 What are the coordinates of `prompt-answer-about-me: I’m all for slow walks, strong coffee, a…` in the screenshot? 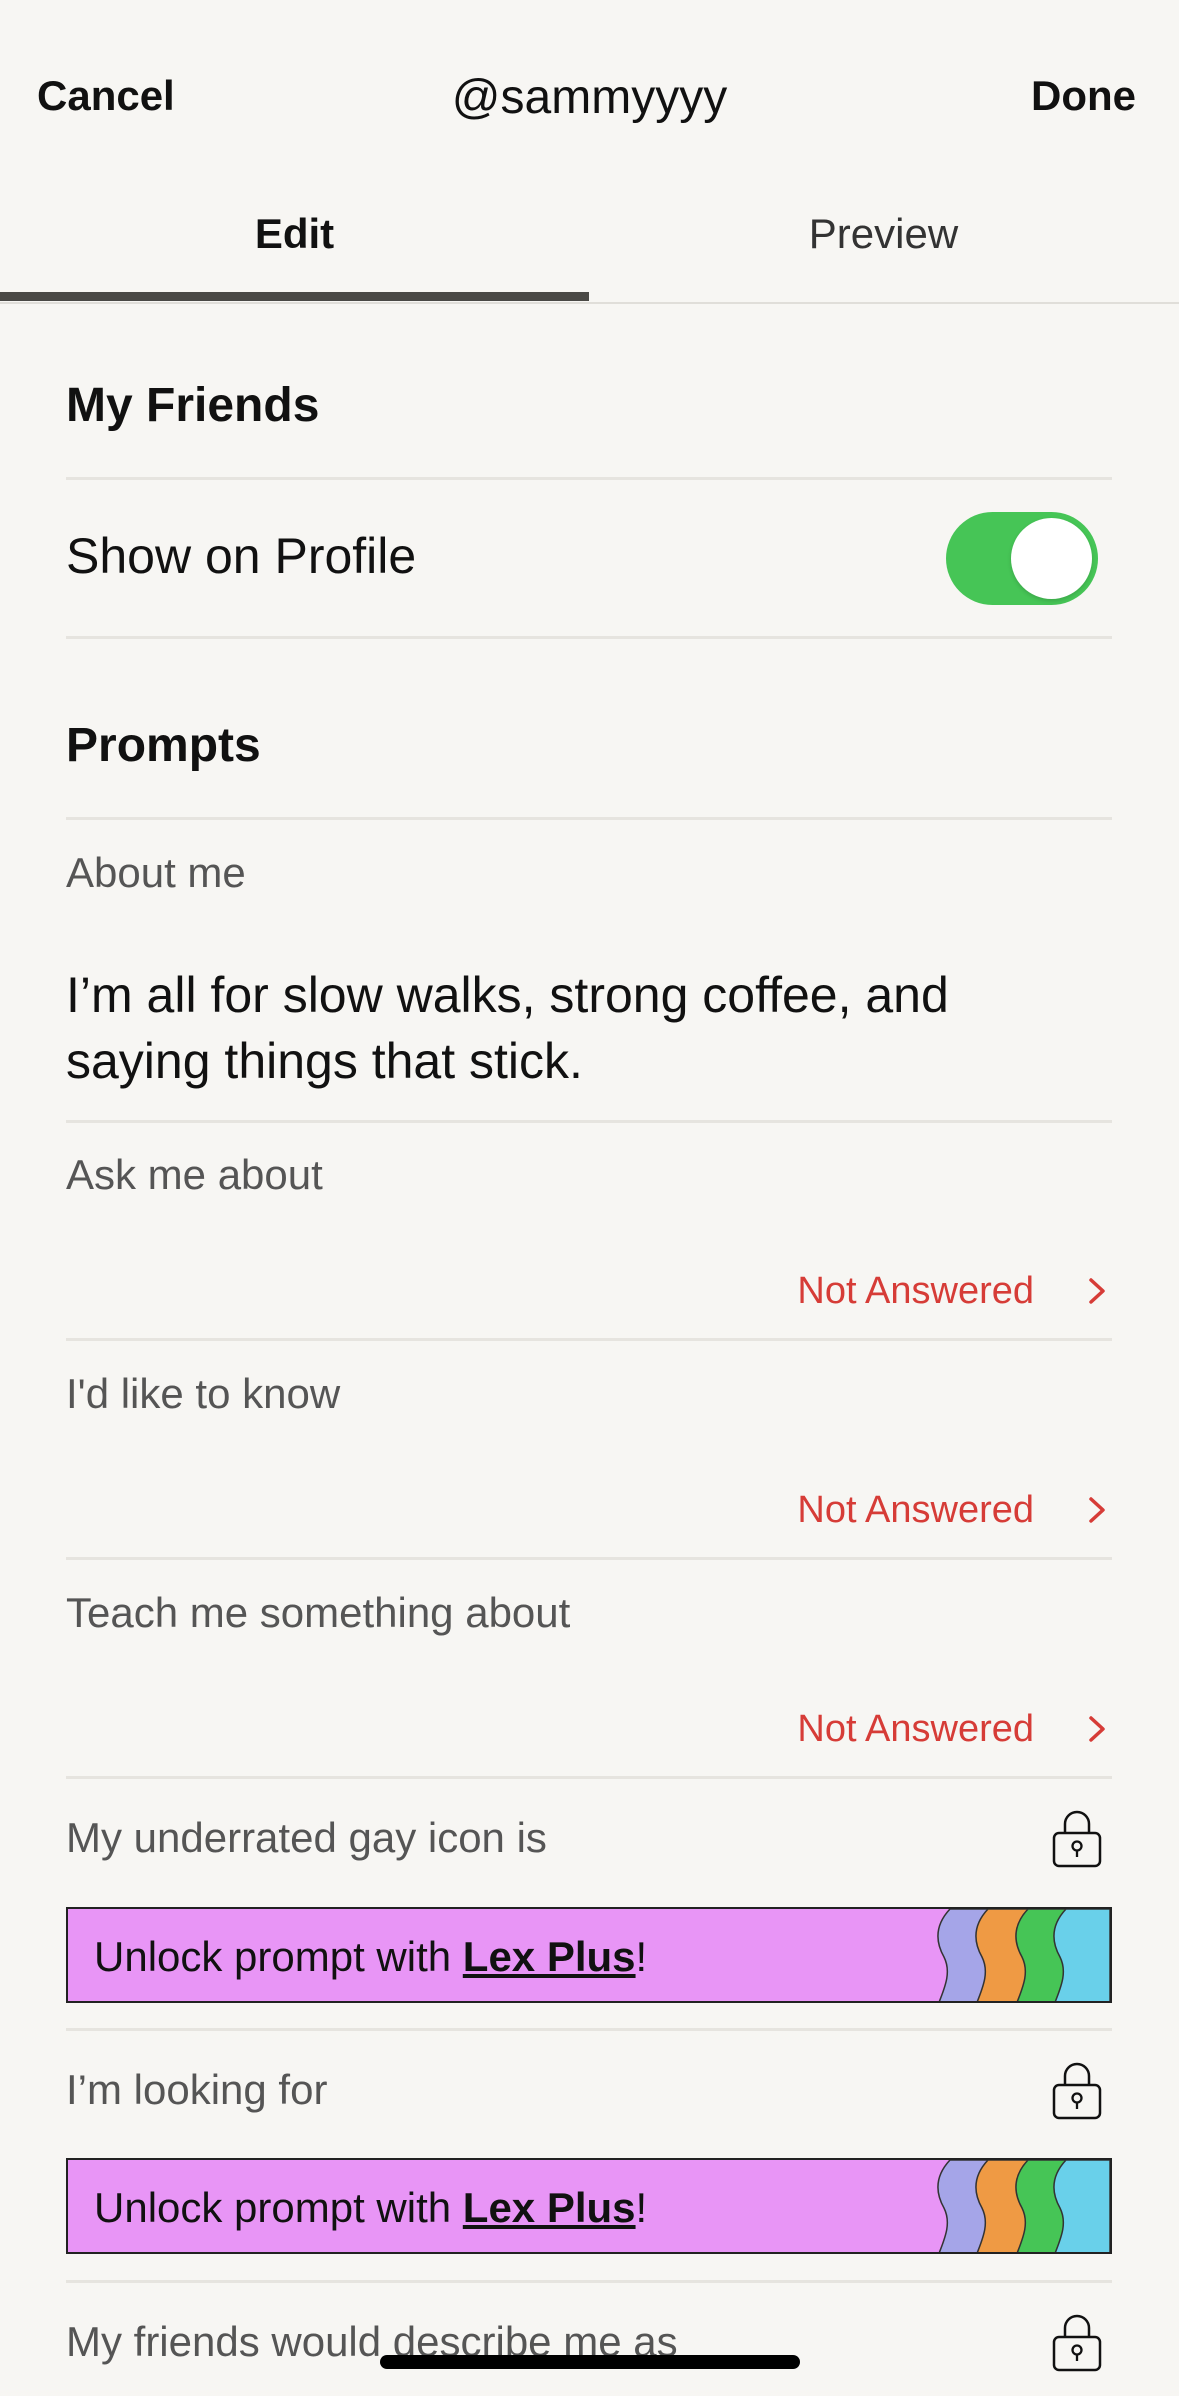 It's located at (586, 1028).